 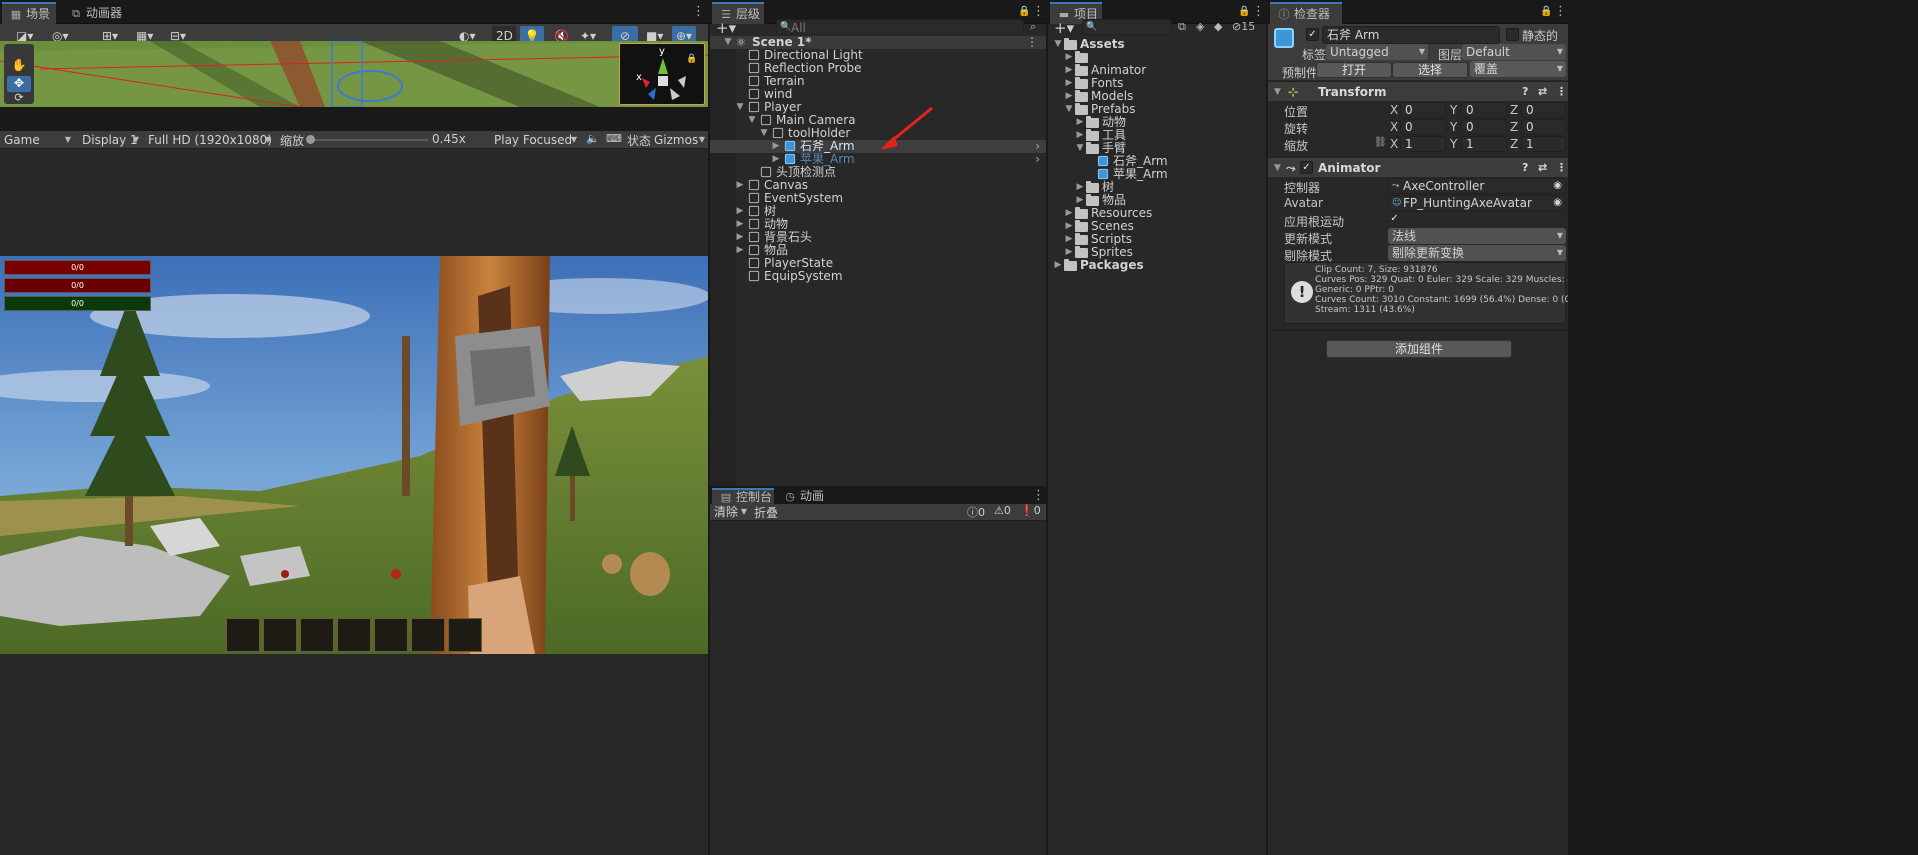 I want to click on clear-dropdown: 清除 ▼, so click(x=730, y=512).